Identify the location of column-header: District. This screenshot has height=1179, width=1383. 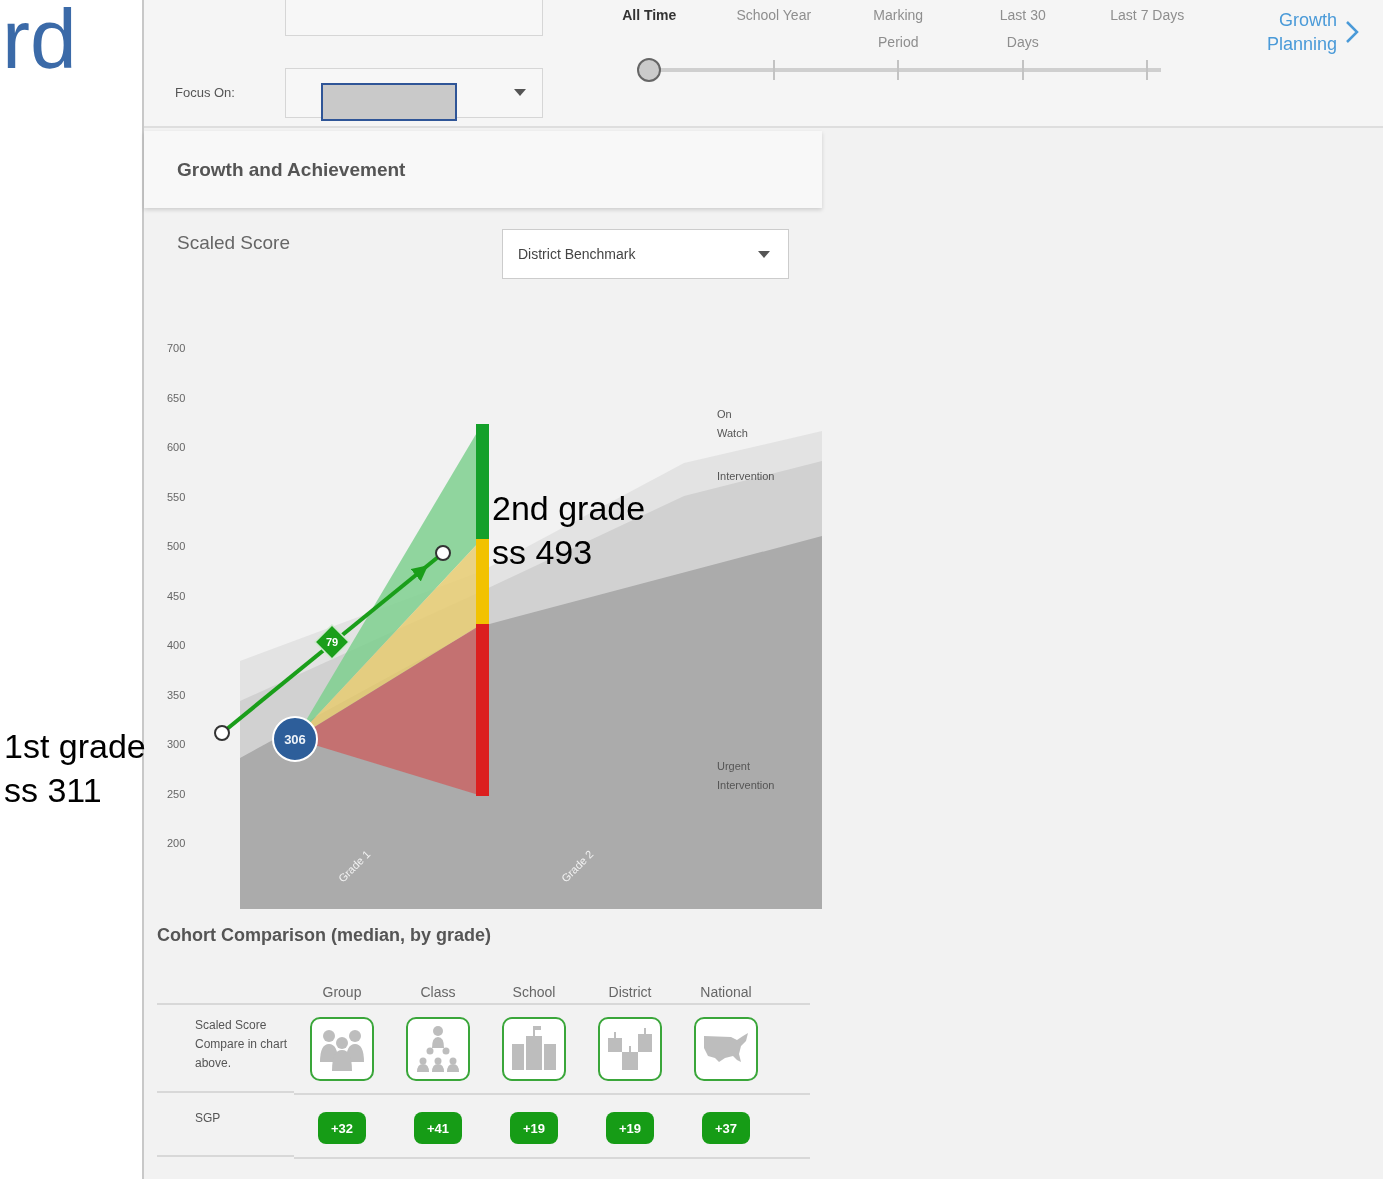
(630, 994).